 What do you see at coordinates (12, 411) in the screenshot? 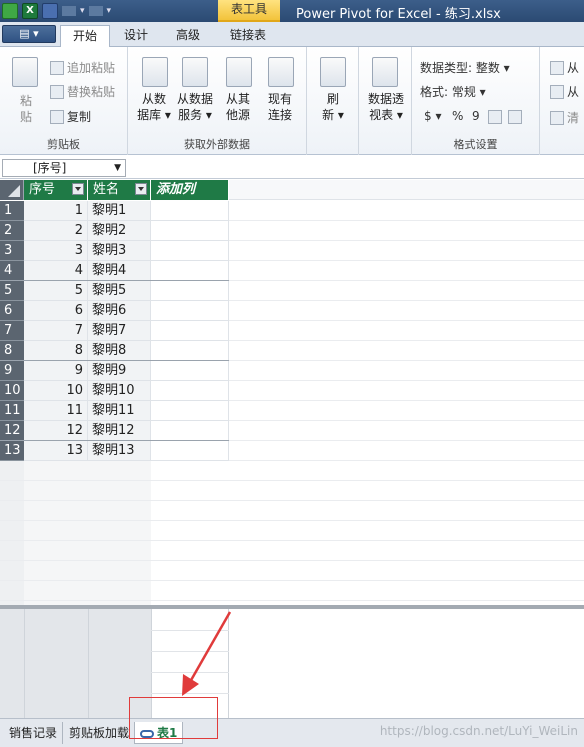
I see `row-header: 11` at bounding box center [12, 411].